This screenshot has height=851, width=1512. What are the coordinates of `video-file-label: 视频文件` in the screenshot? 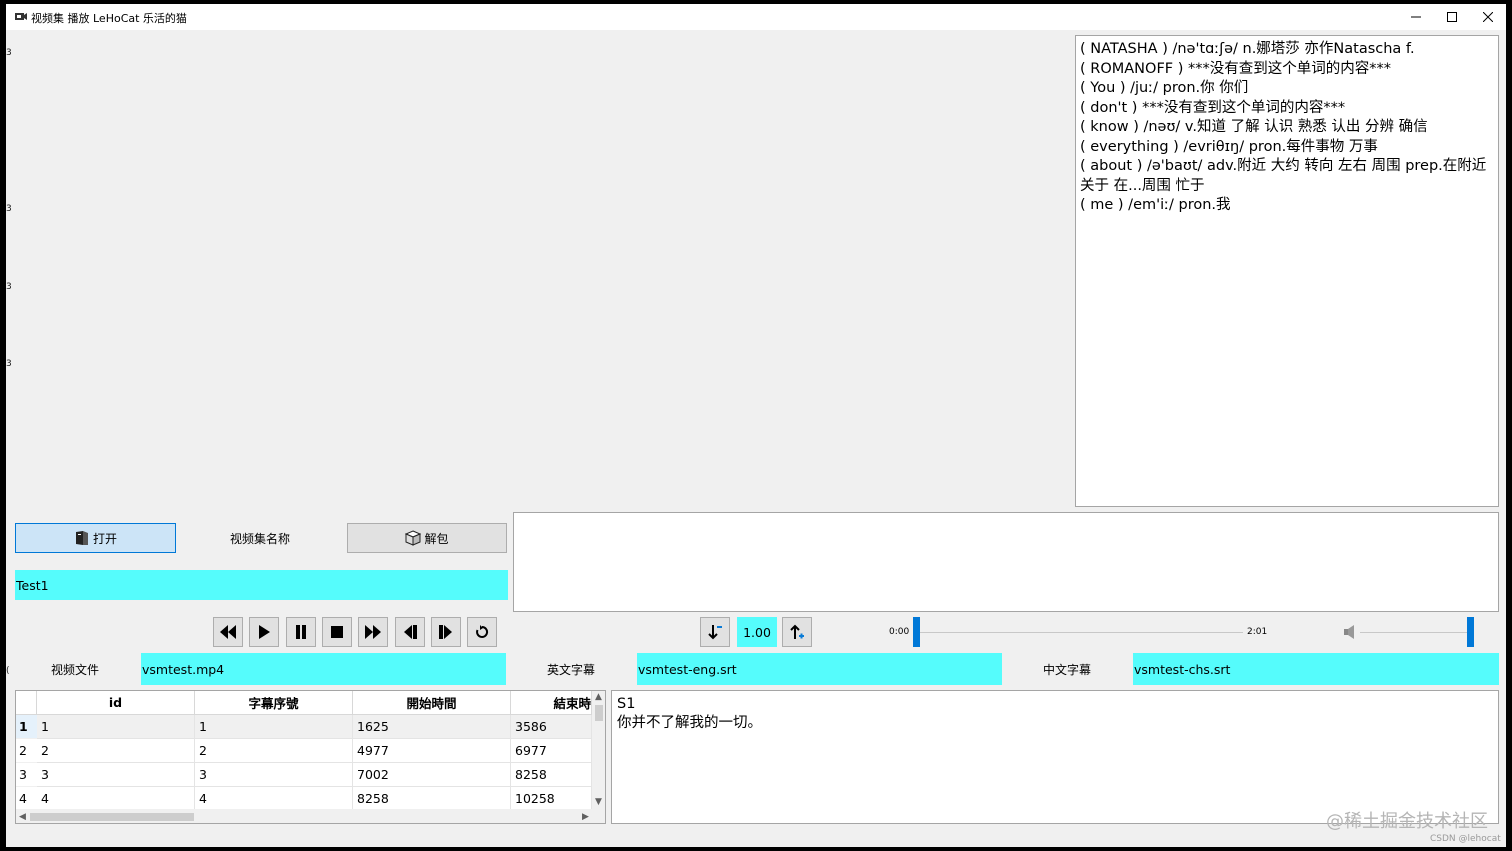 It's located at (75, 670).